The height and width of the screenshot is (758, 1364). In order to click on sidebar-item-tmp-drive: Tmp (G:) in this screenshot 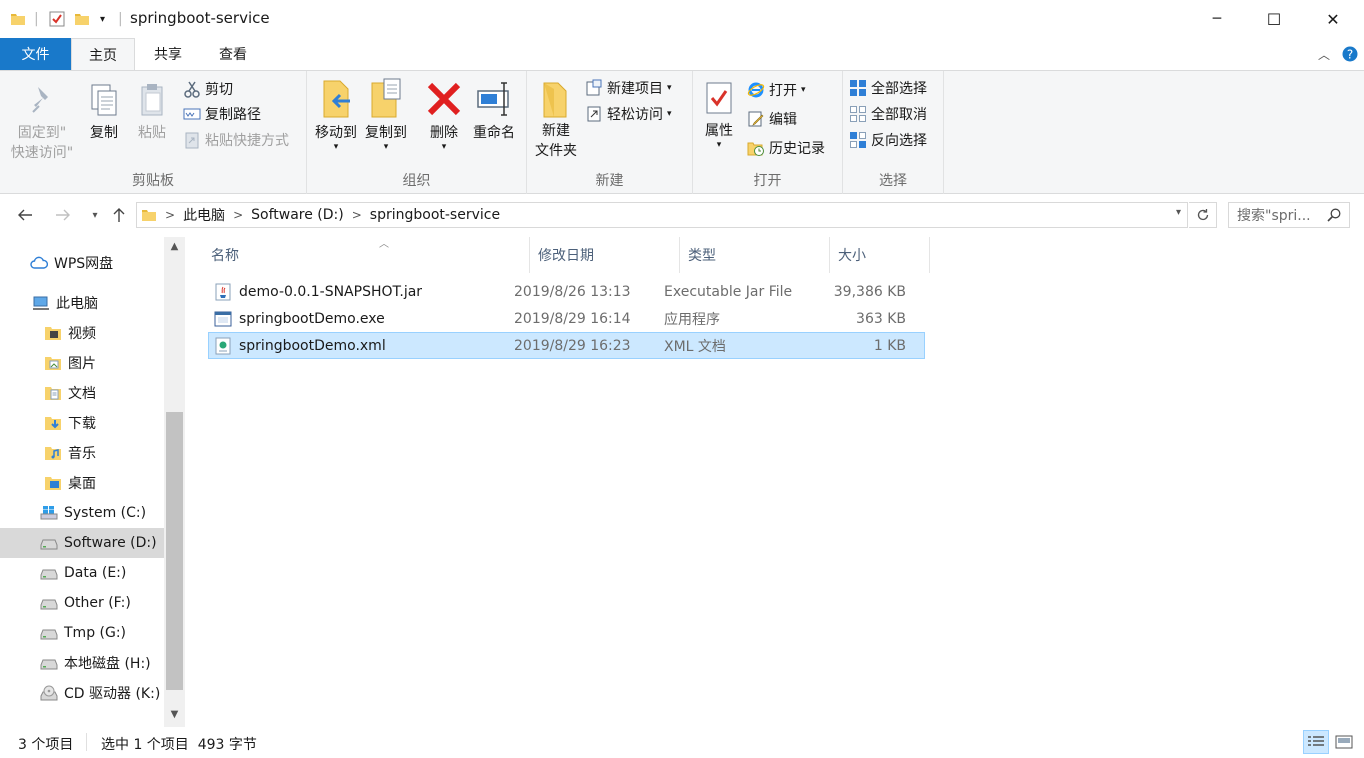, I will do `click(82, 633)`.